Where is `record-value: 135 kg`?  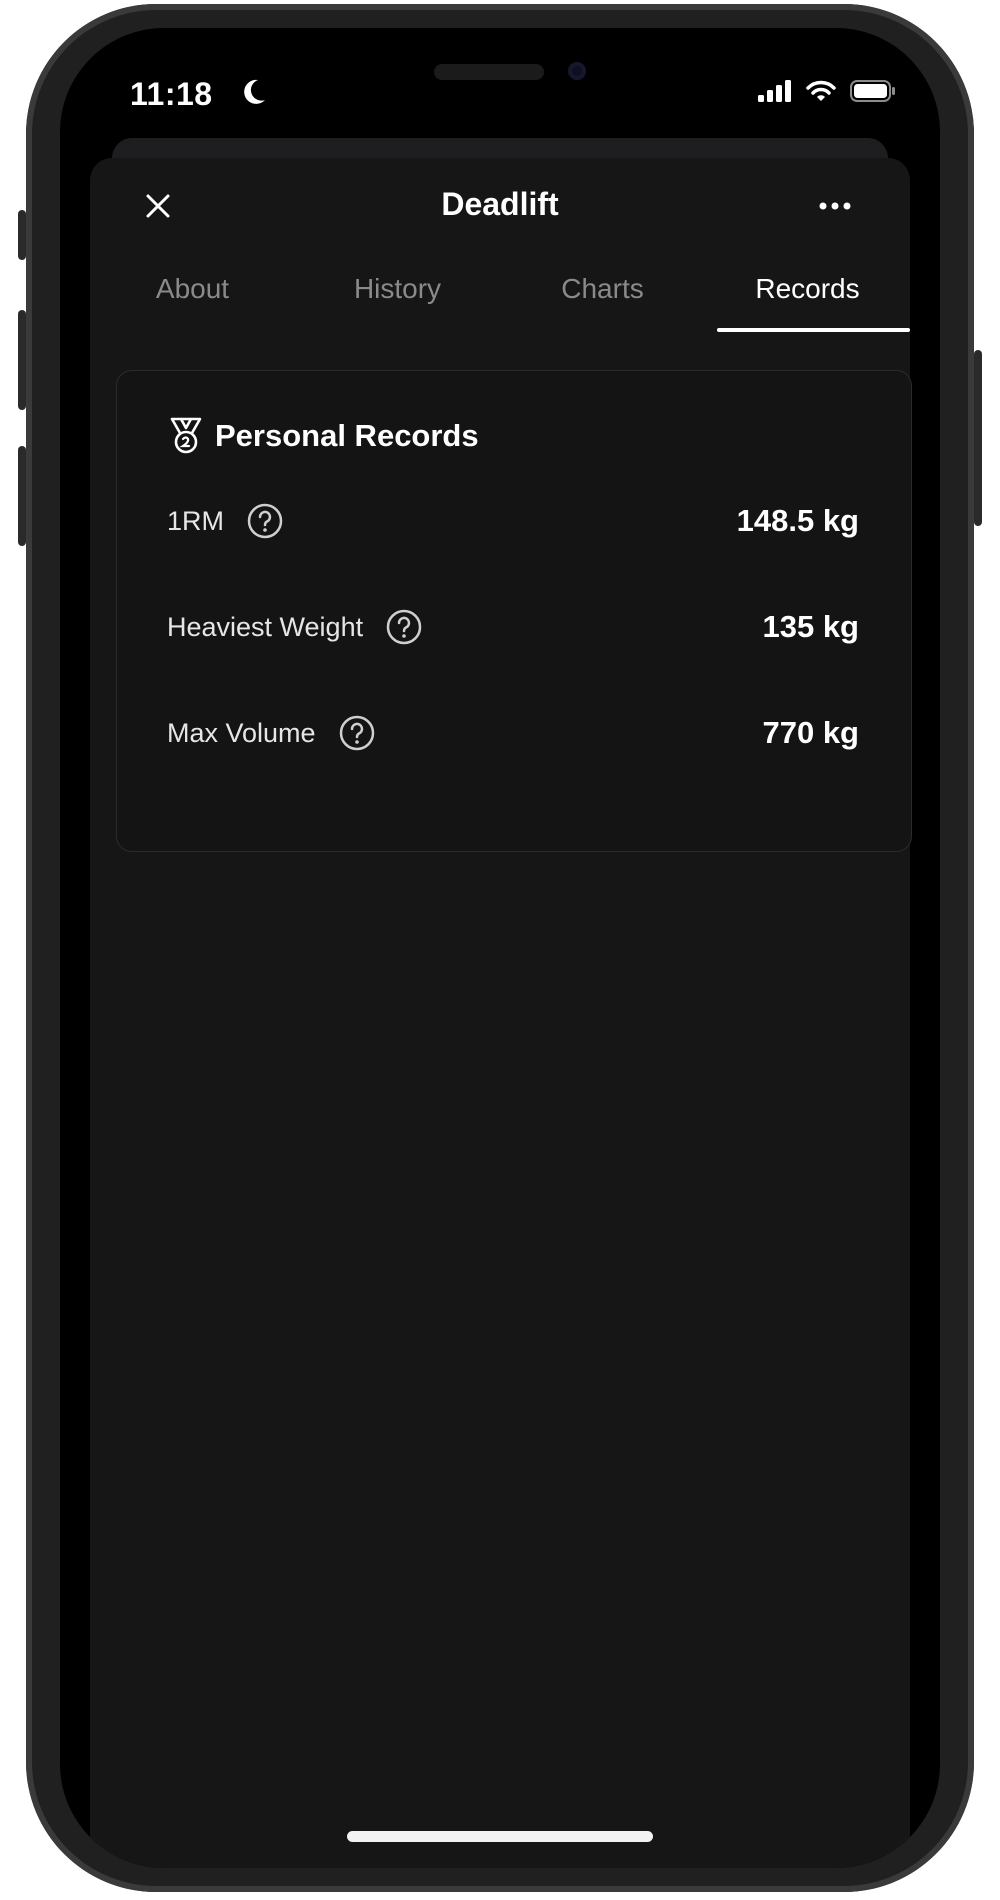
record-value: 135 kg is located at coordinates (810, 626).